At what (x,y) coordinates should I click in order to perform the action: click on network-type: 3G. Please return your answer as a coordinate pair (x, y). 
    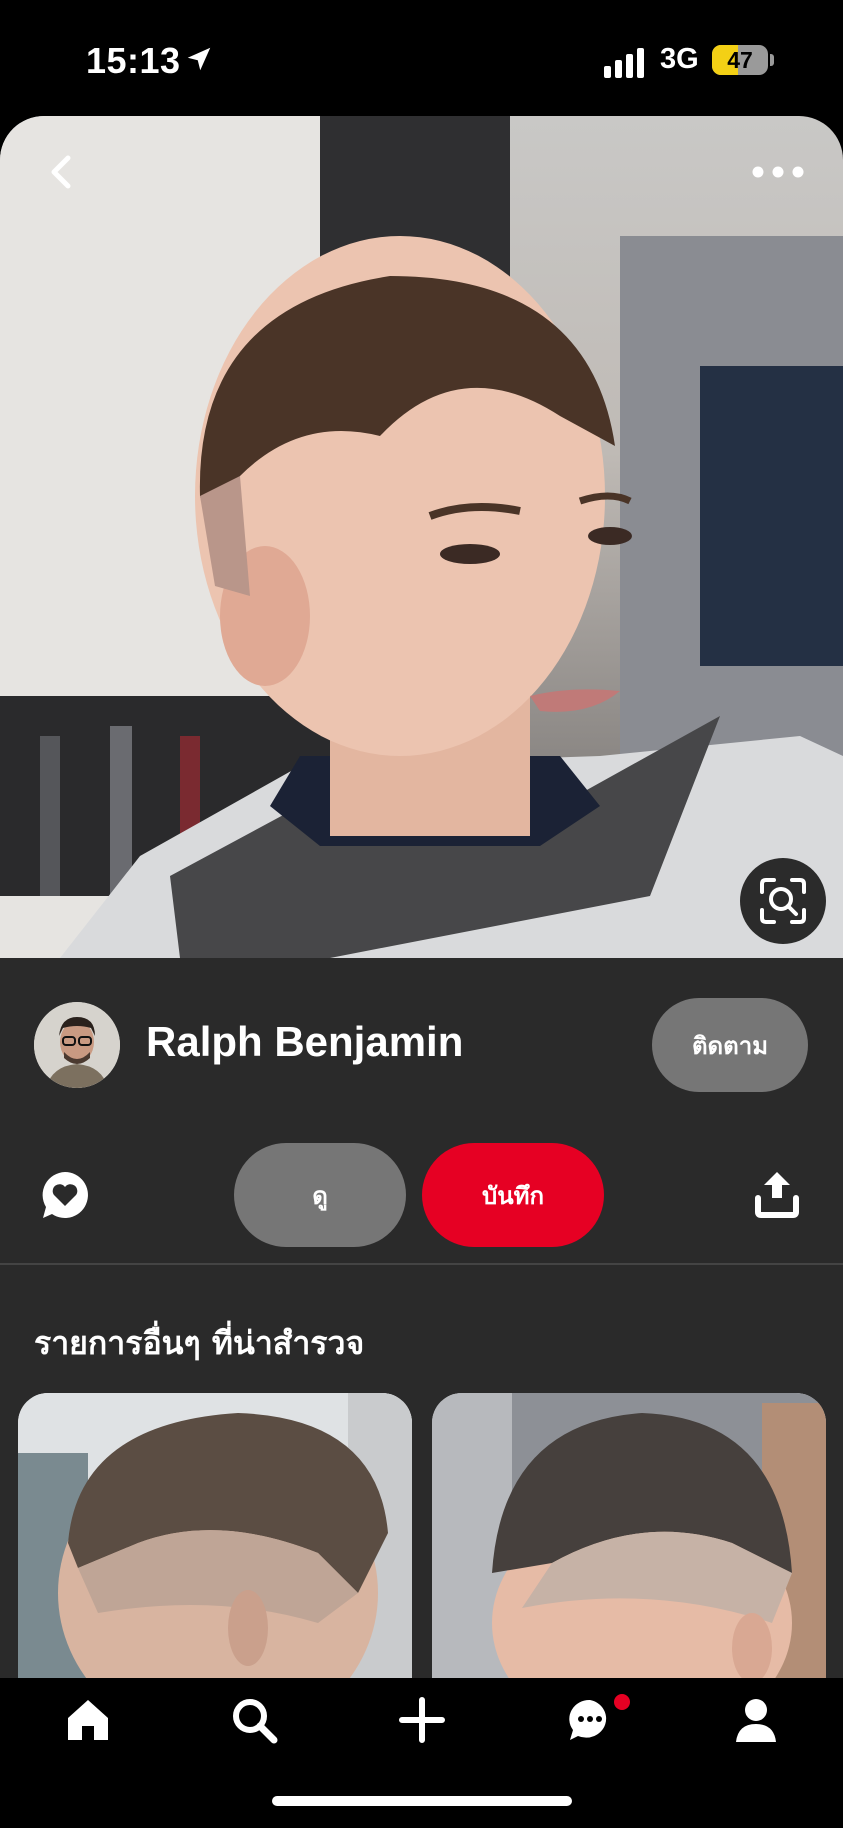
    Looking at the image, I should click on (679, 59).